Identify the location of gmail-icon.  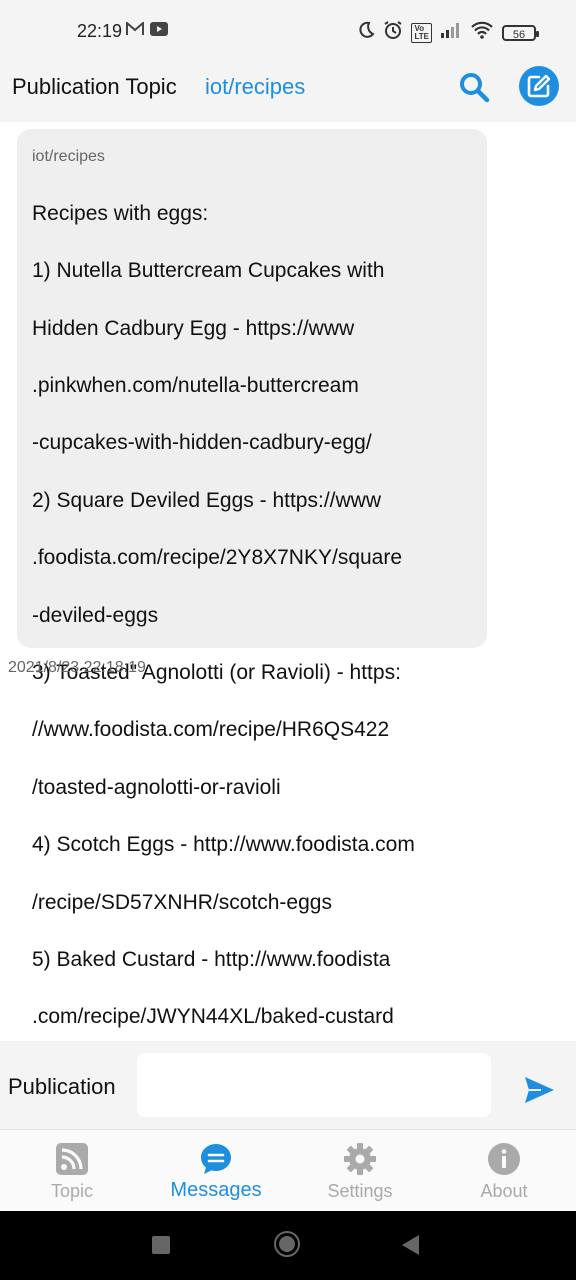
(135, 30).